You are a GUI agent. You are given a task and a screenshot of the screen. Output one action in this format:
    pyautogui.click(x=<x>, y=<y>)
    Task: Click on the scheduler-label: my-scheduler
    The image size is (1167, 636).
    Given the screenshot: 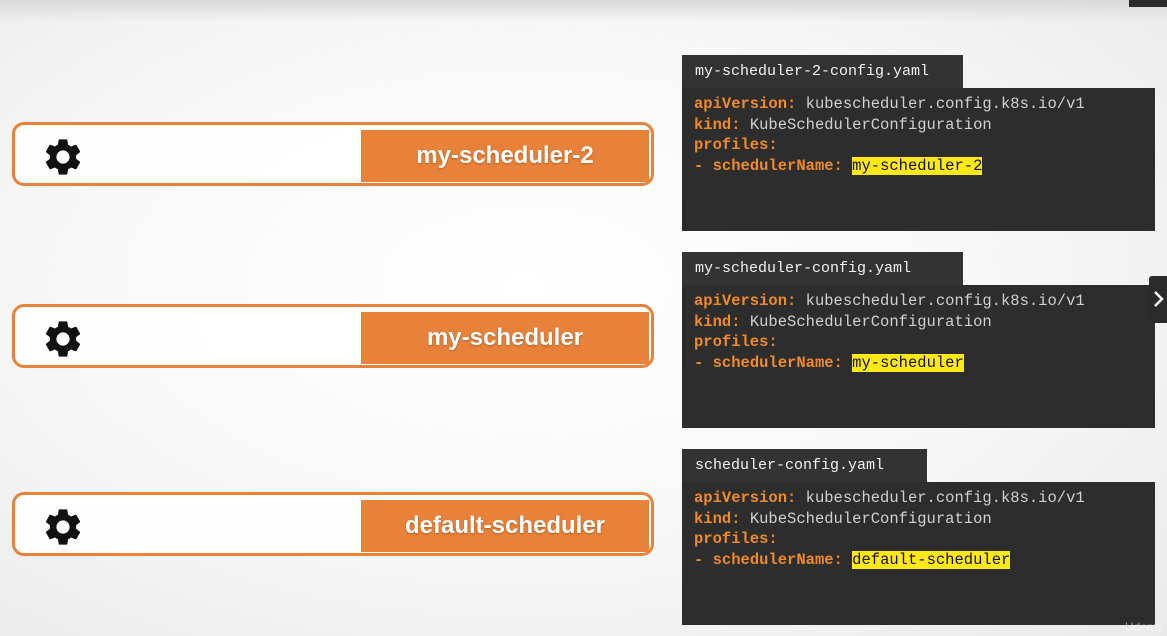 What is the action you would take?
    pyautogui.click(x=505, y=338)
    